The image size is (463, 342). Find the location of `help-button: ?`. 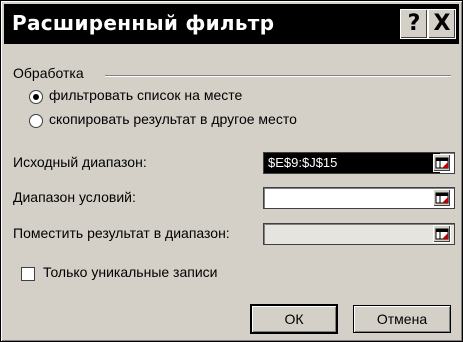

help-button: ? is located at coordinates (414, 24).